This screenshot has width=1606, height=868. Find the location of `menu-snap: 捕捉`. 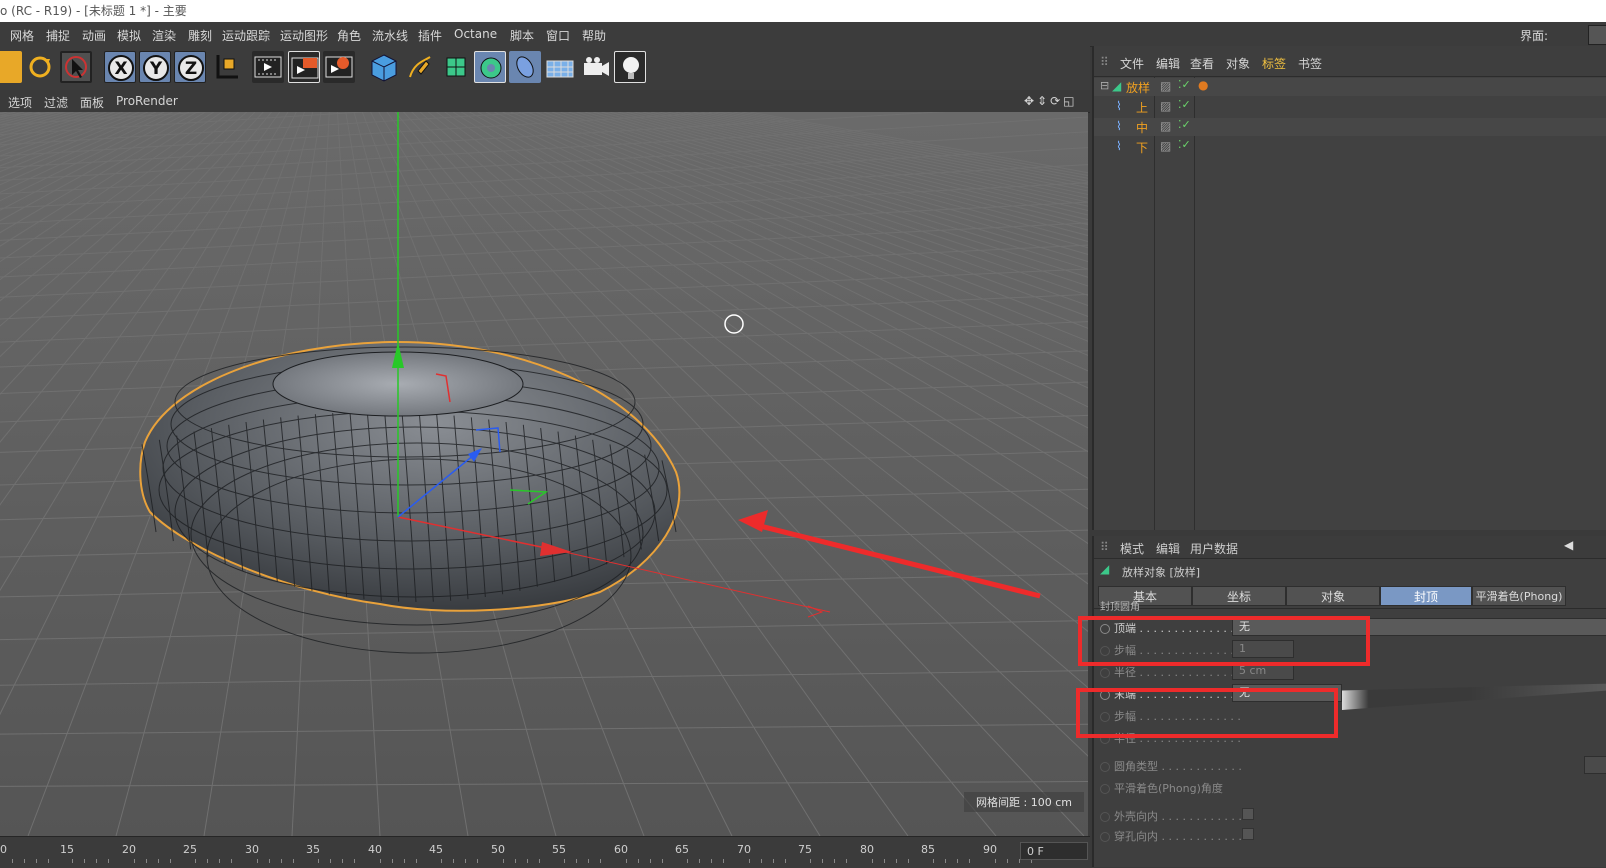

menu-snap: 捕捉 is located at coordinates (58, 35).